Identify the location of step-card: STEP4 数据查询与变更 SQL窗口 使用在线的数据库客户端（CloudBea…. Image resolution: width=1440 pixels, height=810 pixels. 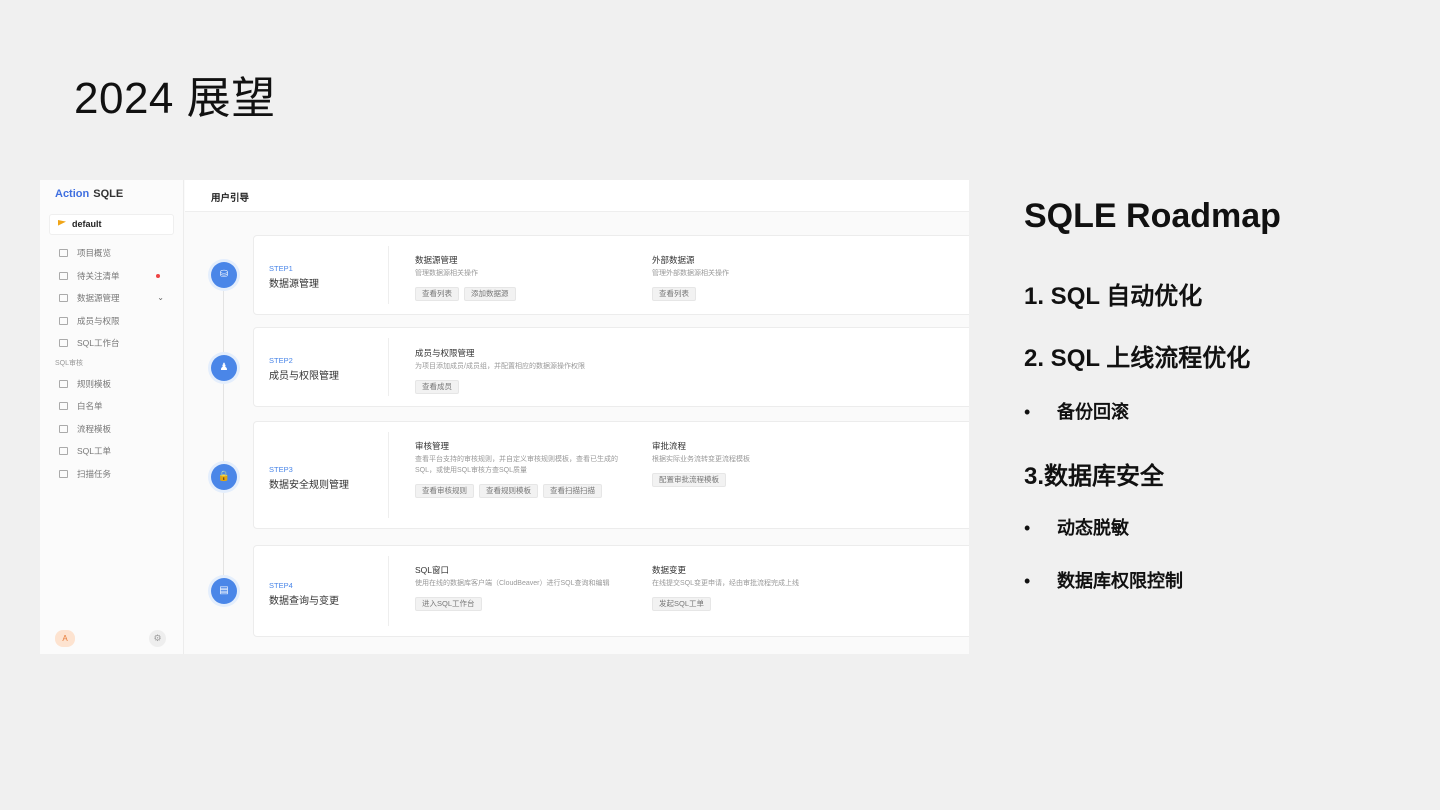
(611, 591).